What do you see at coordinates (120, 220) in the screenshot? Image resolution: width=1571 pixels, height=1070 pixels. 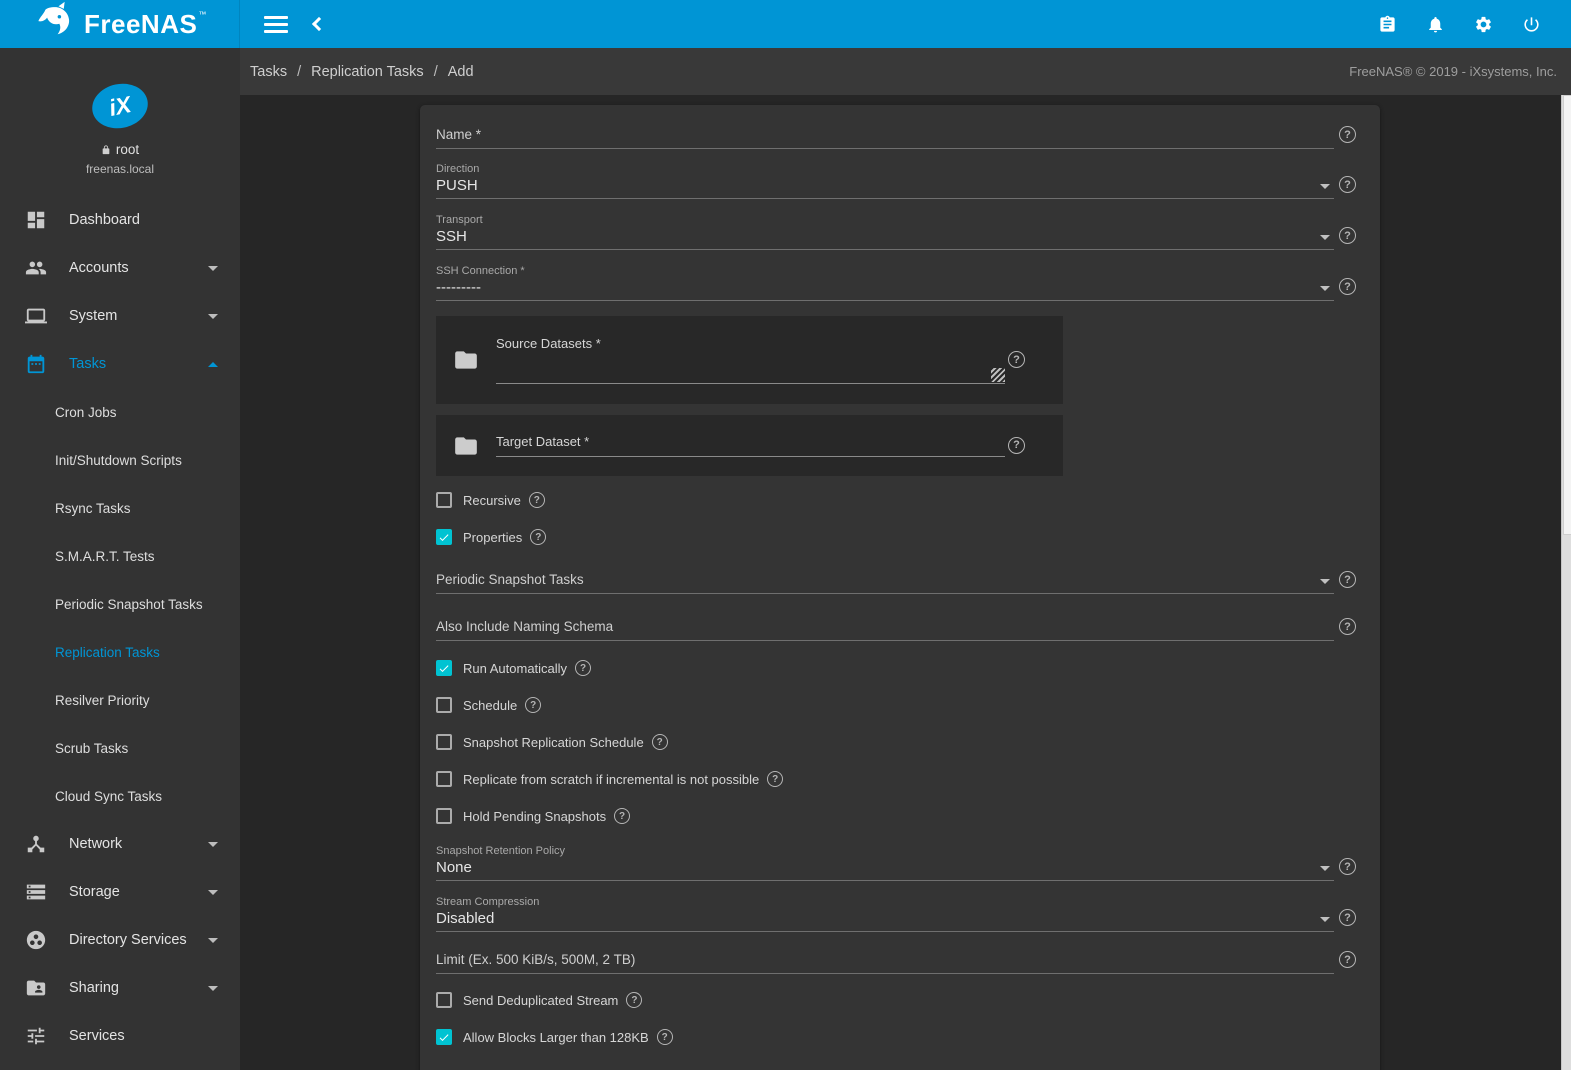 I see `sidebar-item-dashboard: Dashboard` at bounding box center [120, 220].